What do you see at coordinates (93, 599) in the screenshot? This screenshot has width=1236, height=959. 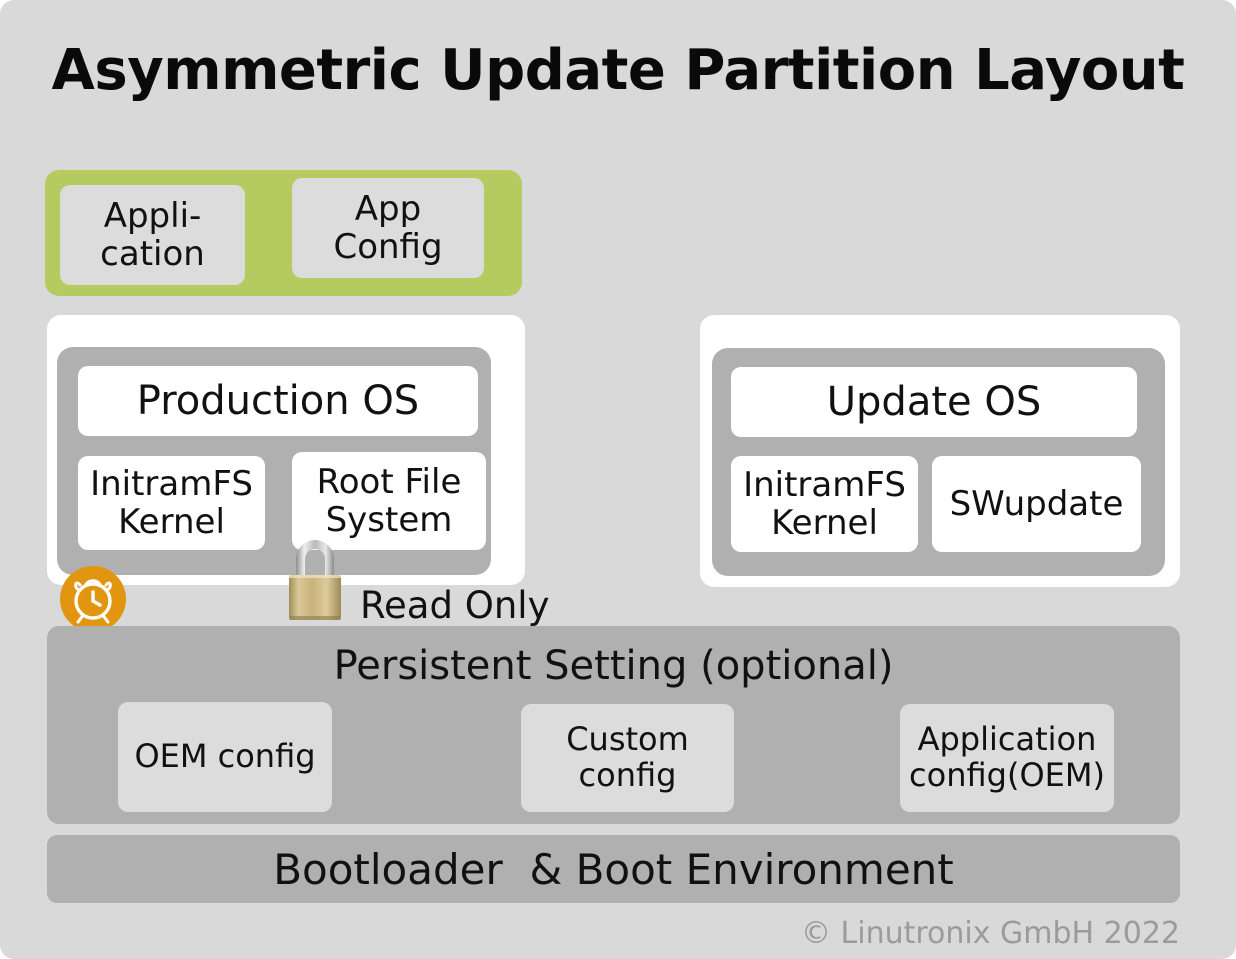 I see `alarm-clock-icon` at bounding box center [93, 599].